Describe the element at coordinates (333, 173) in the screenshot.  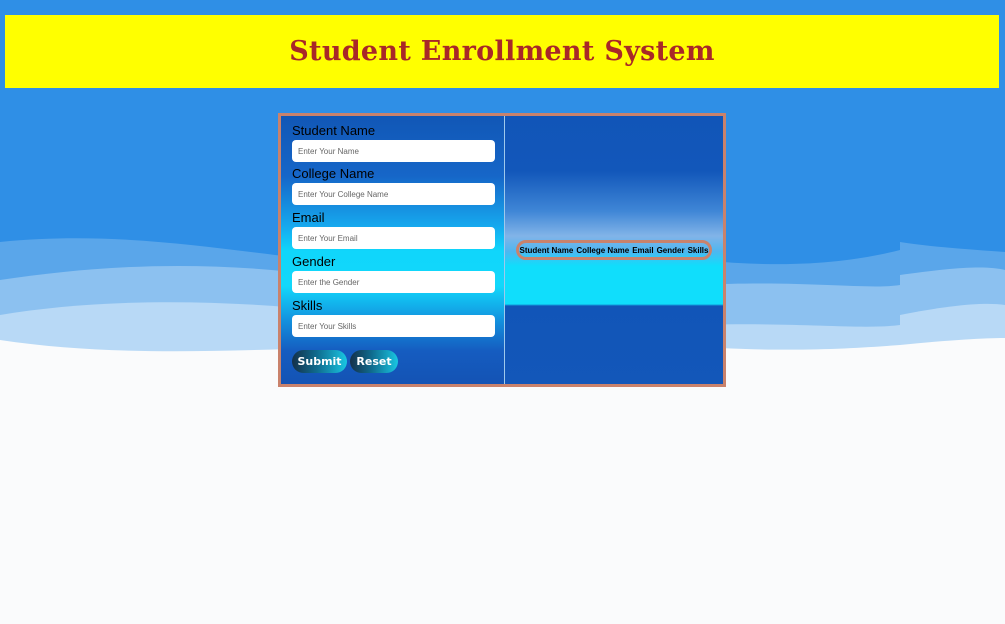
I see `college-name-label: College Name` at that location.